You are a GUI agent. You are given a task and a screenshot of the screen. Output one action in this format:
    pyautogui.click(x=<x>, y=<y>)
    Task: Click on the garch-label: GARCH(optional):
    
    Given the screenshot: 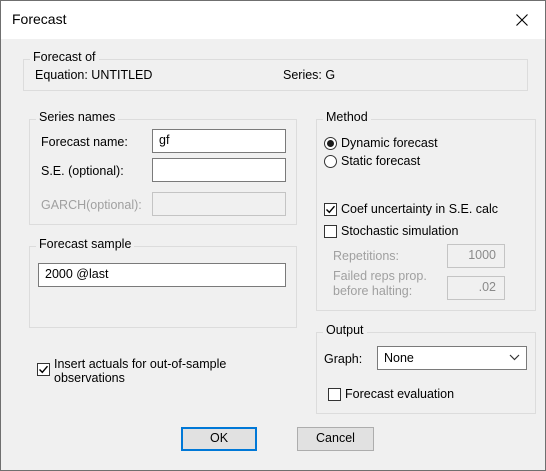 What is the action you would take?
    pyautogui.click(x=91, y=205)
    